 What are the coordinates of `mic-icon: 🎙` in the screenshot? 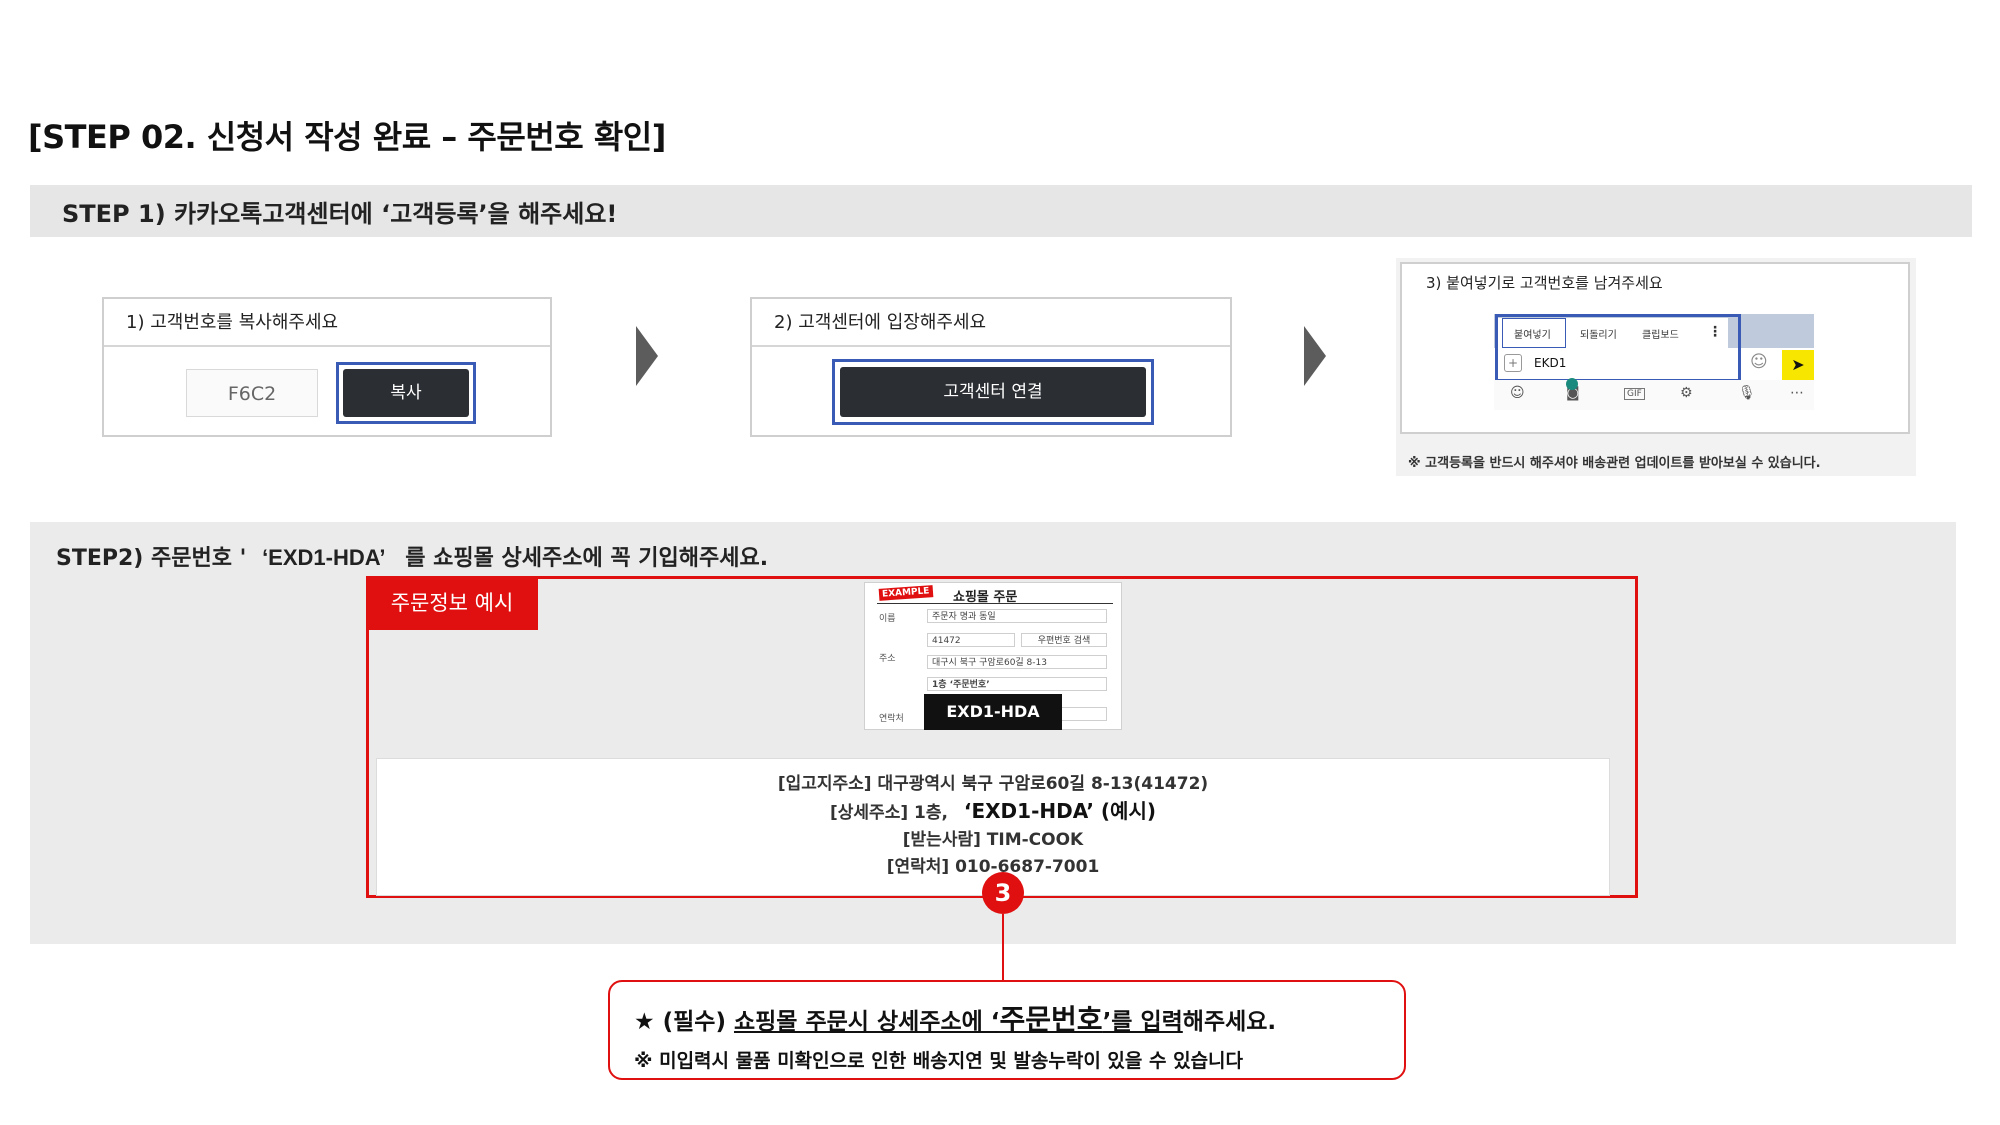 It's located at (1747, 393).